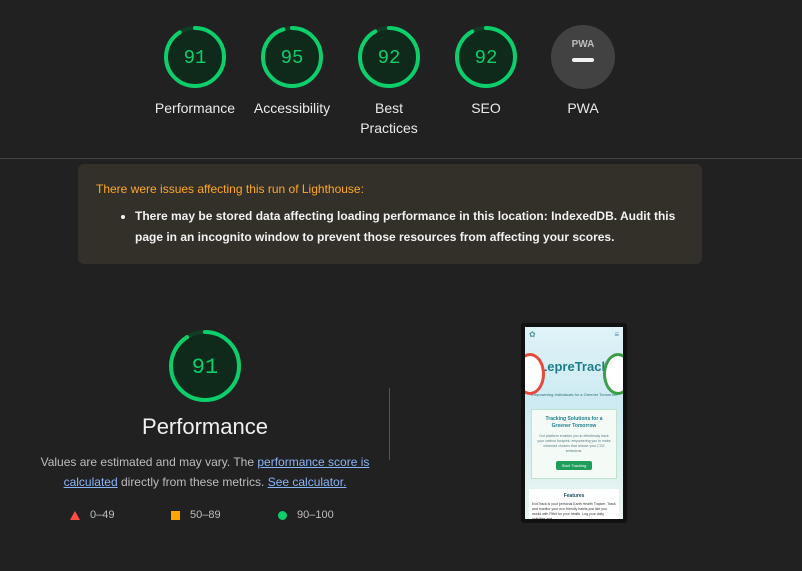  I want to click on header-divider, so click(401, 158).